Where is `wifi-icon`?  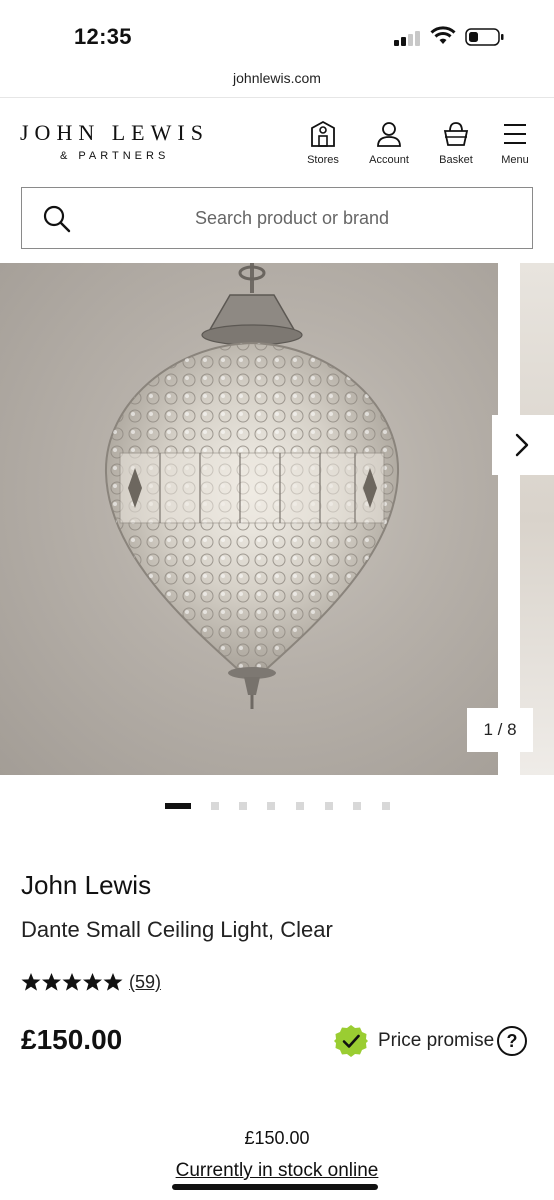
wifi-icon is located at coordinates (443, 35).